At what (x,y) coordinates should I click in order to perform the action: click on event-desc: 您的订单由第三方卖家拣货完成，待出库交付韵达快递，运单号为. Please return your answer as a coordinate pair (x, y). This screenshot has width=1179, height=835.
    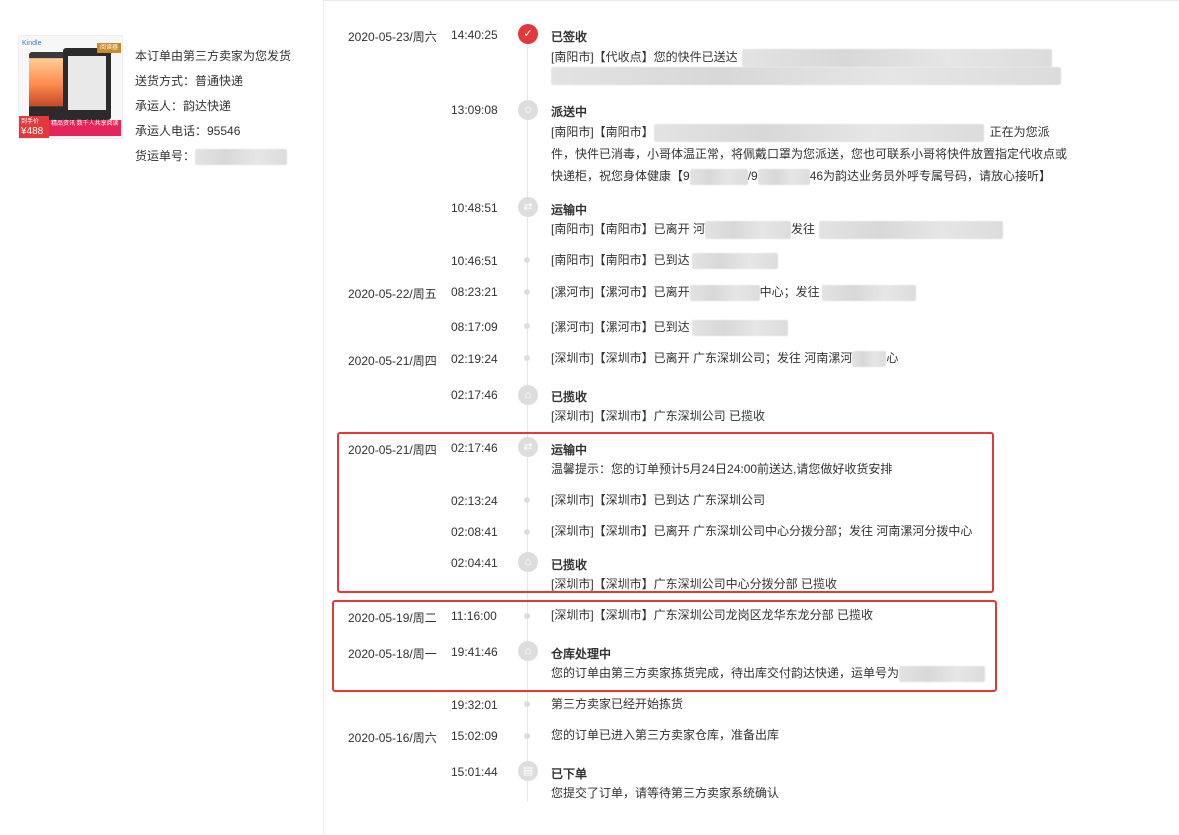
    Looking at the image, I should click on (768, 673).